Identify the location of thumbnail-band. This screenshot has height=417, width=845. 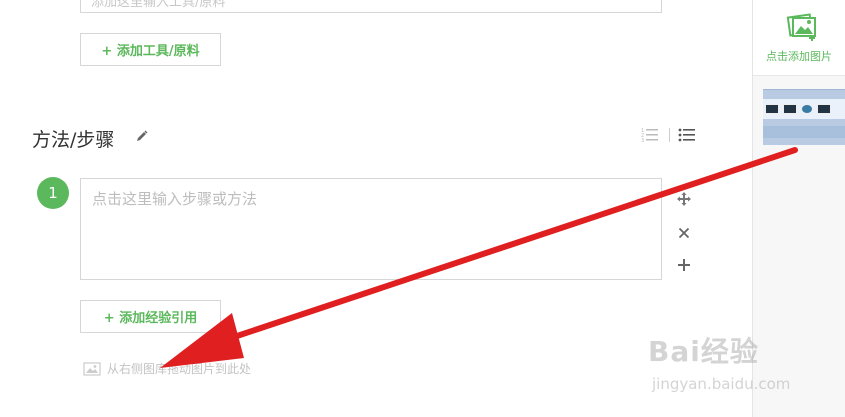
(804, 109).